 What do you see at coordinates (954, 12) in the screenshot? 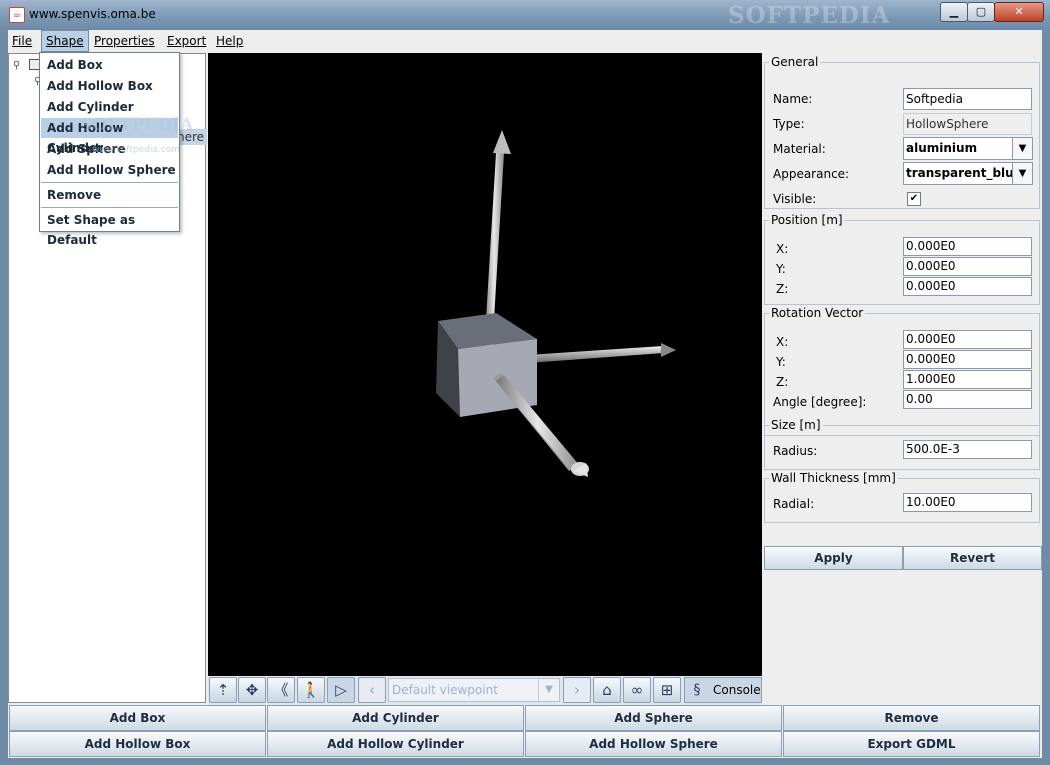
I see `minimize-button: ▁` at bounding box center [954, 12].